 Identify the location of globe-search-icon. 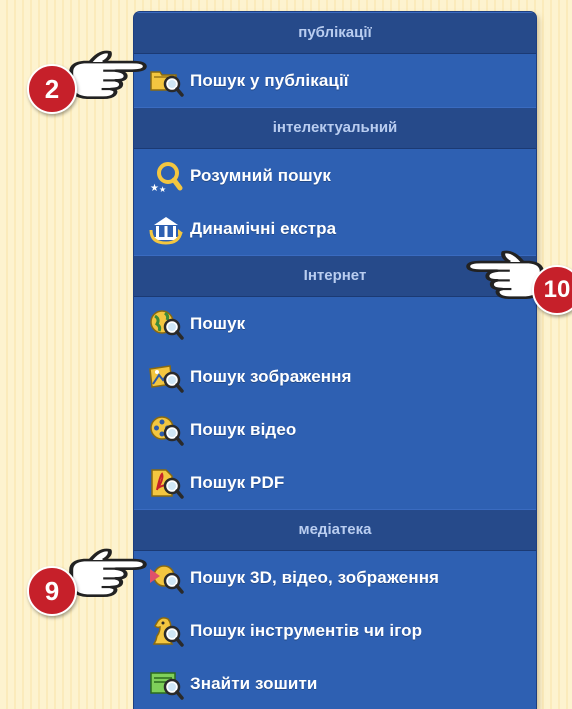
(167, 324).